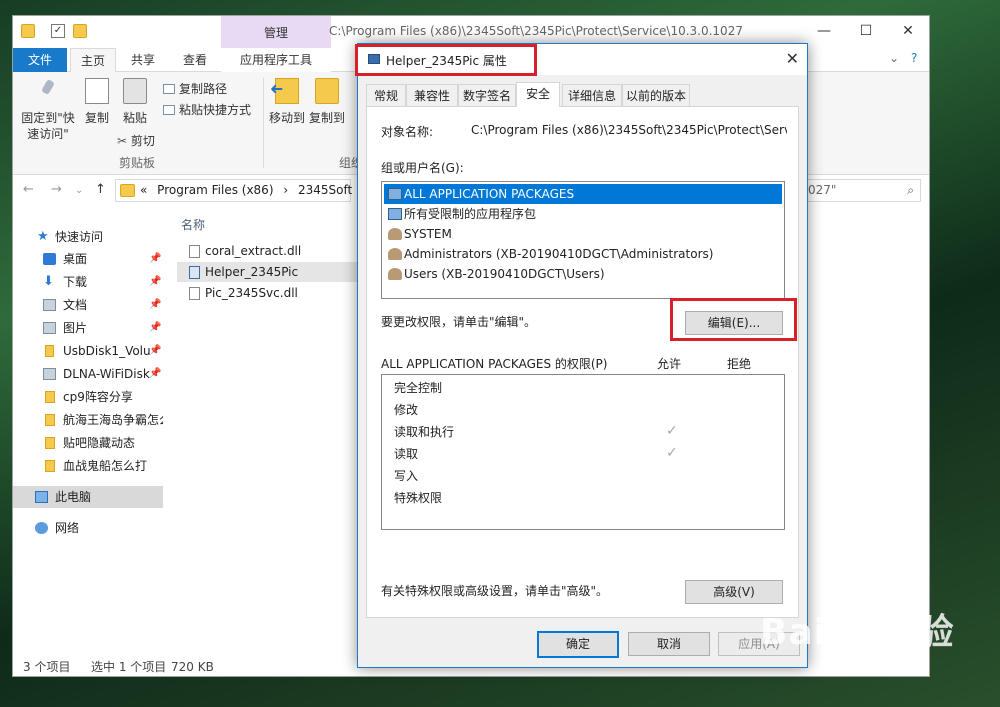 This screenshot has height=707, width=1000. Describe the element at coordinates (73, 497) in the screenshot. I see `sidebar-label: 此电脑` at that location.